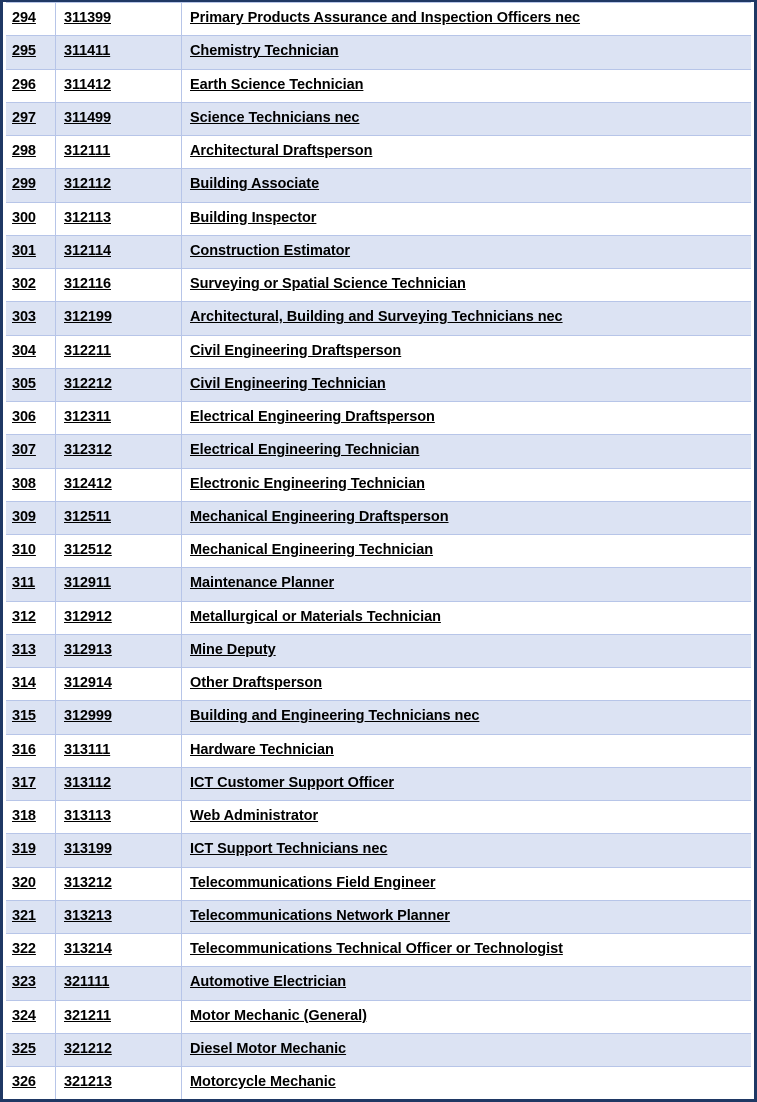 Image resolution: width=757 pixels, height=1102 pixels. I want to click on occupation-title-link: Metallurgical or Materials Technician, so click(315, 617).